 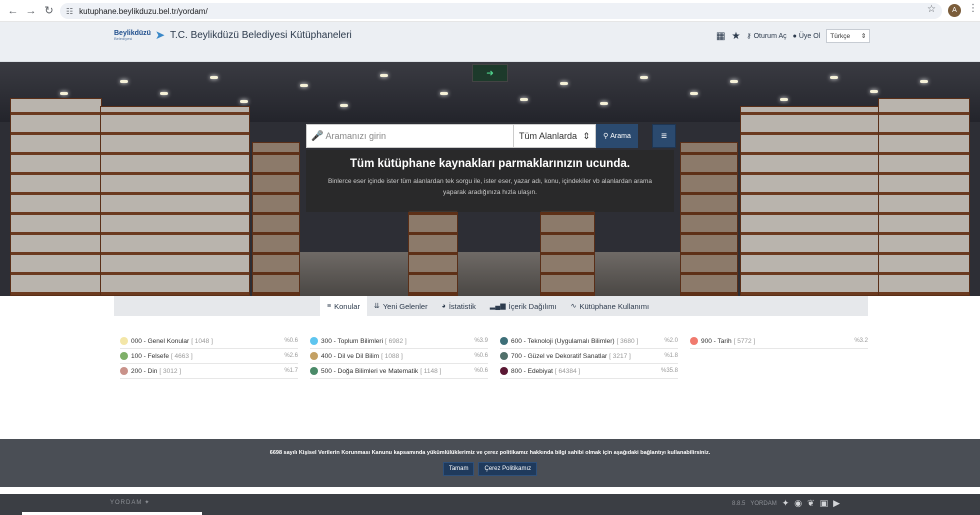 I want to click on footer-right: 8.8.5 YORDAM ✦ ◉ ❦ ▣ ▶, so click(x=786, y=503).